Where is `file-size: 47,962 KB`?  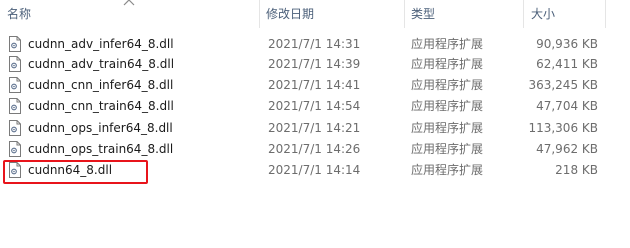
file-size: 47,962 KB is located at coordinates (567, 149).